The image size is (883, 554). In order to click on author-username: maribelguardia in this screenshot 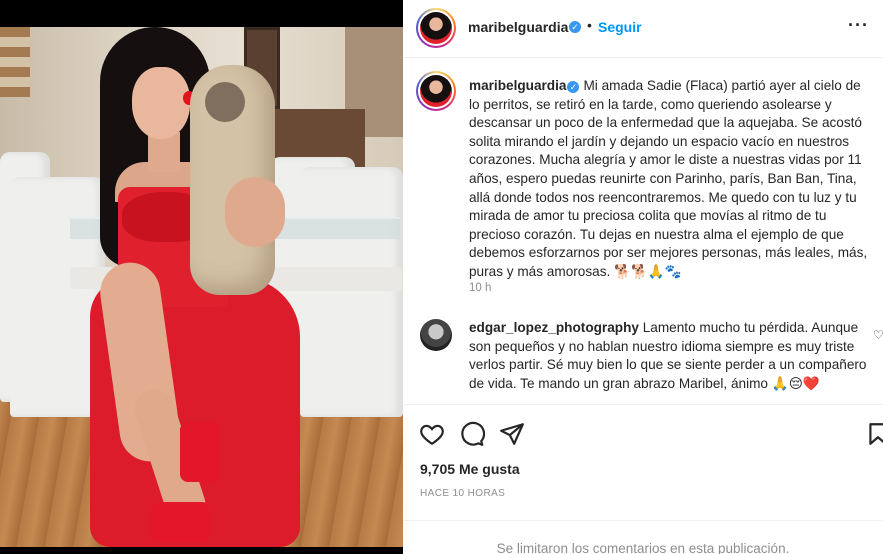, I will do `click(518, 27)`.